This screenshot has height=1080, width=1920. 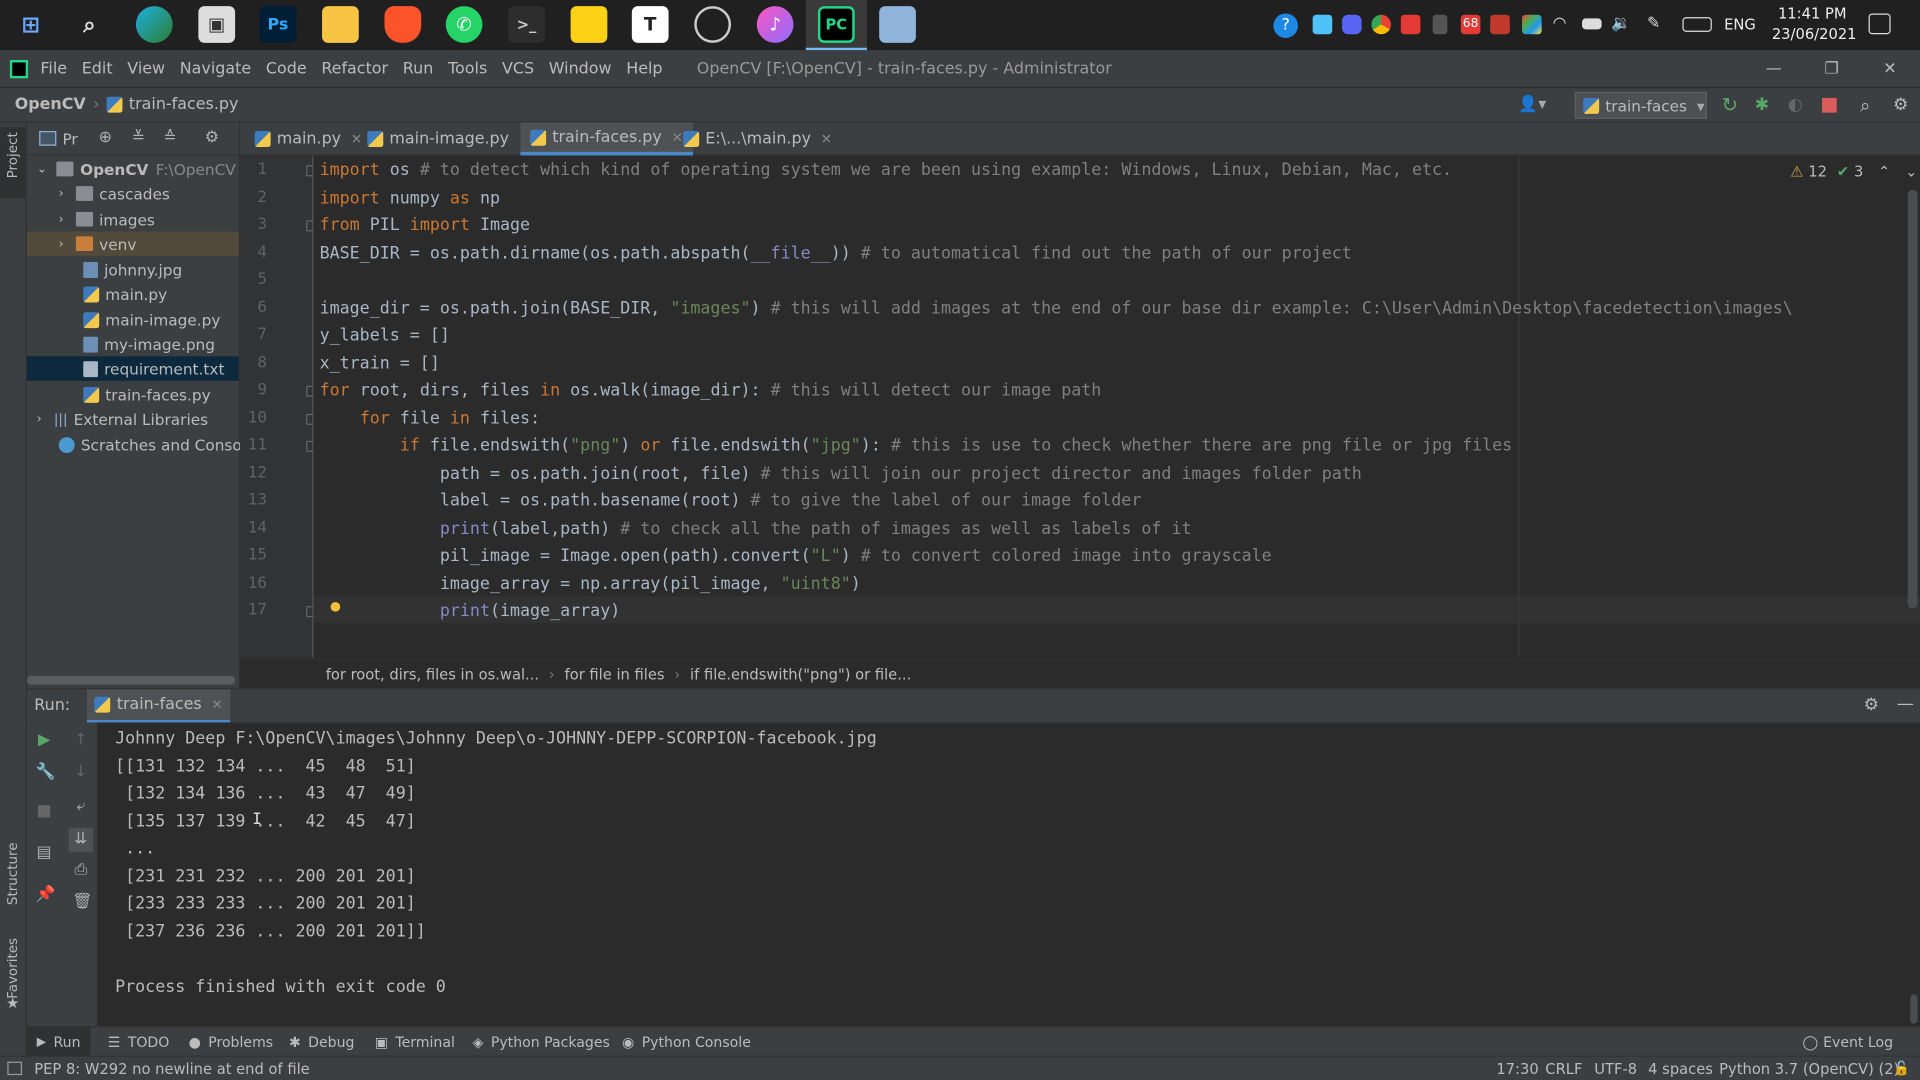 What do you see at coordinates (1740, 24) in the screenshot?
I see `language-indicator: ENG` at bounding box center [1740, 24].